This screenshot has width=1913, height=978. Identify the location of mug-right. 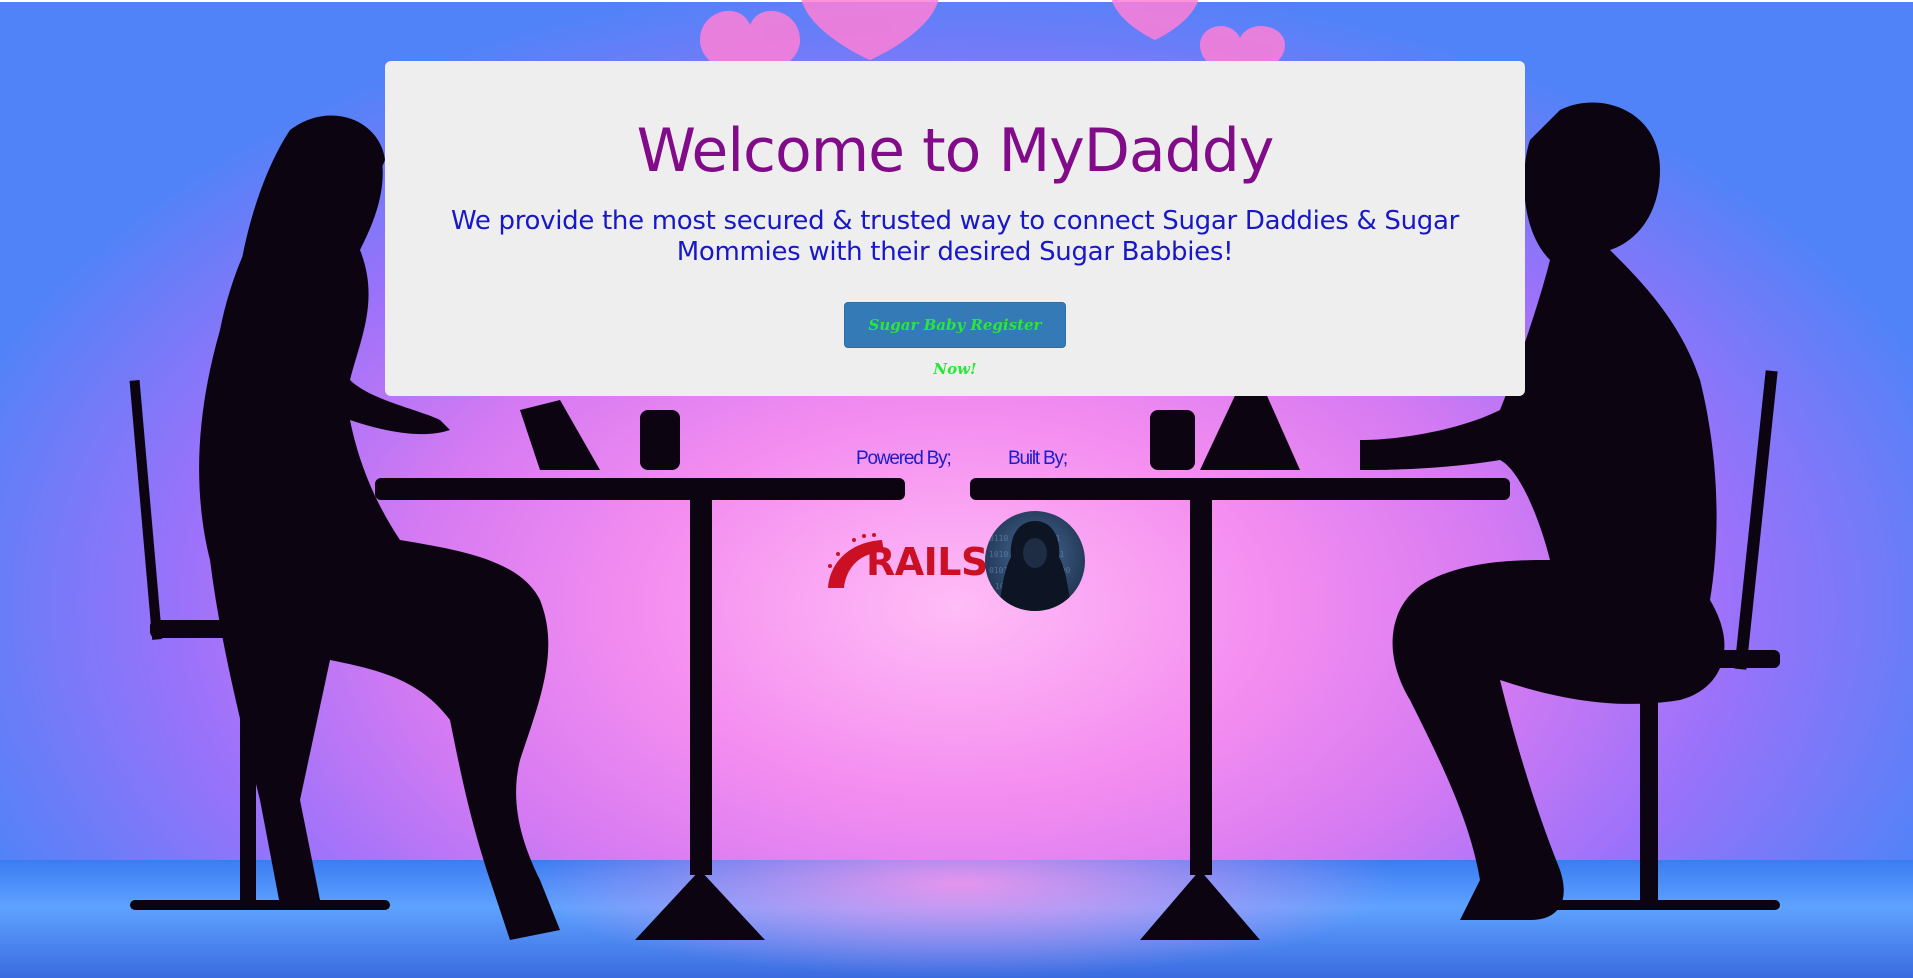
(1172, 440).